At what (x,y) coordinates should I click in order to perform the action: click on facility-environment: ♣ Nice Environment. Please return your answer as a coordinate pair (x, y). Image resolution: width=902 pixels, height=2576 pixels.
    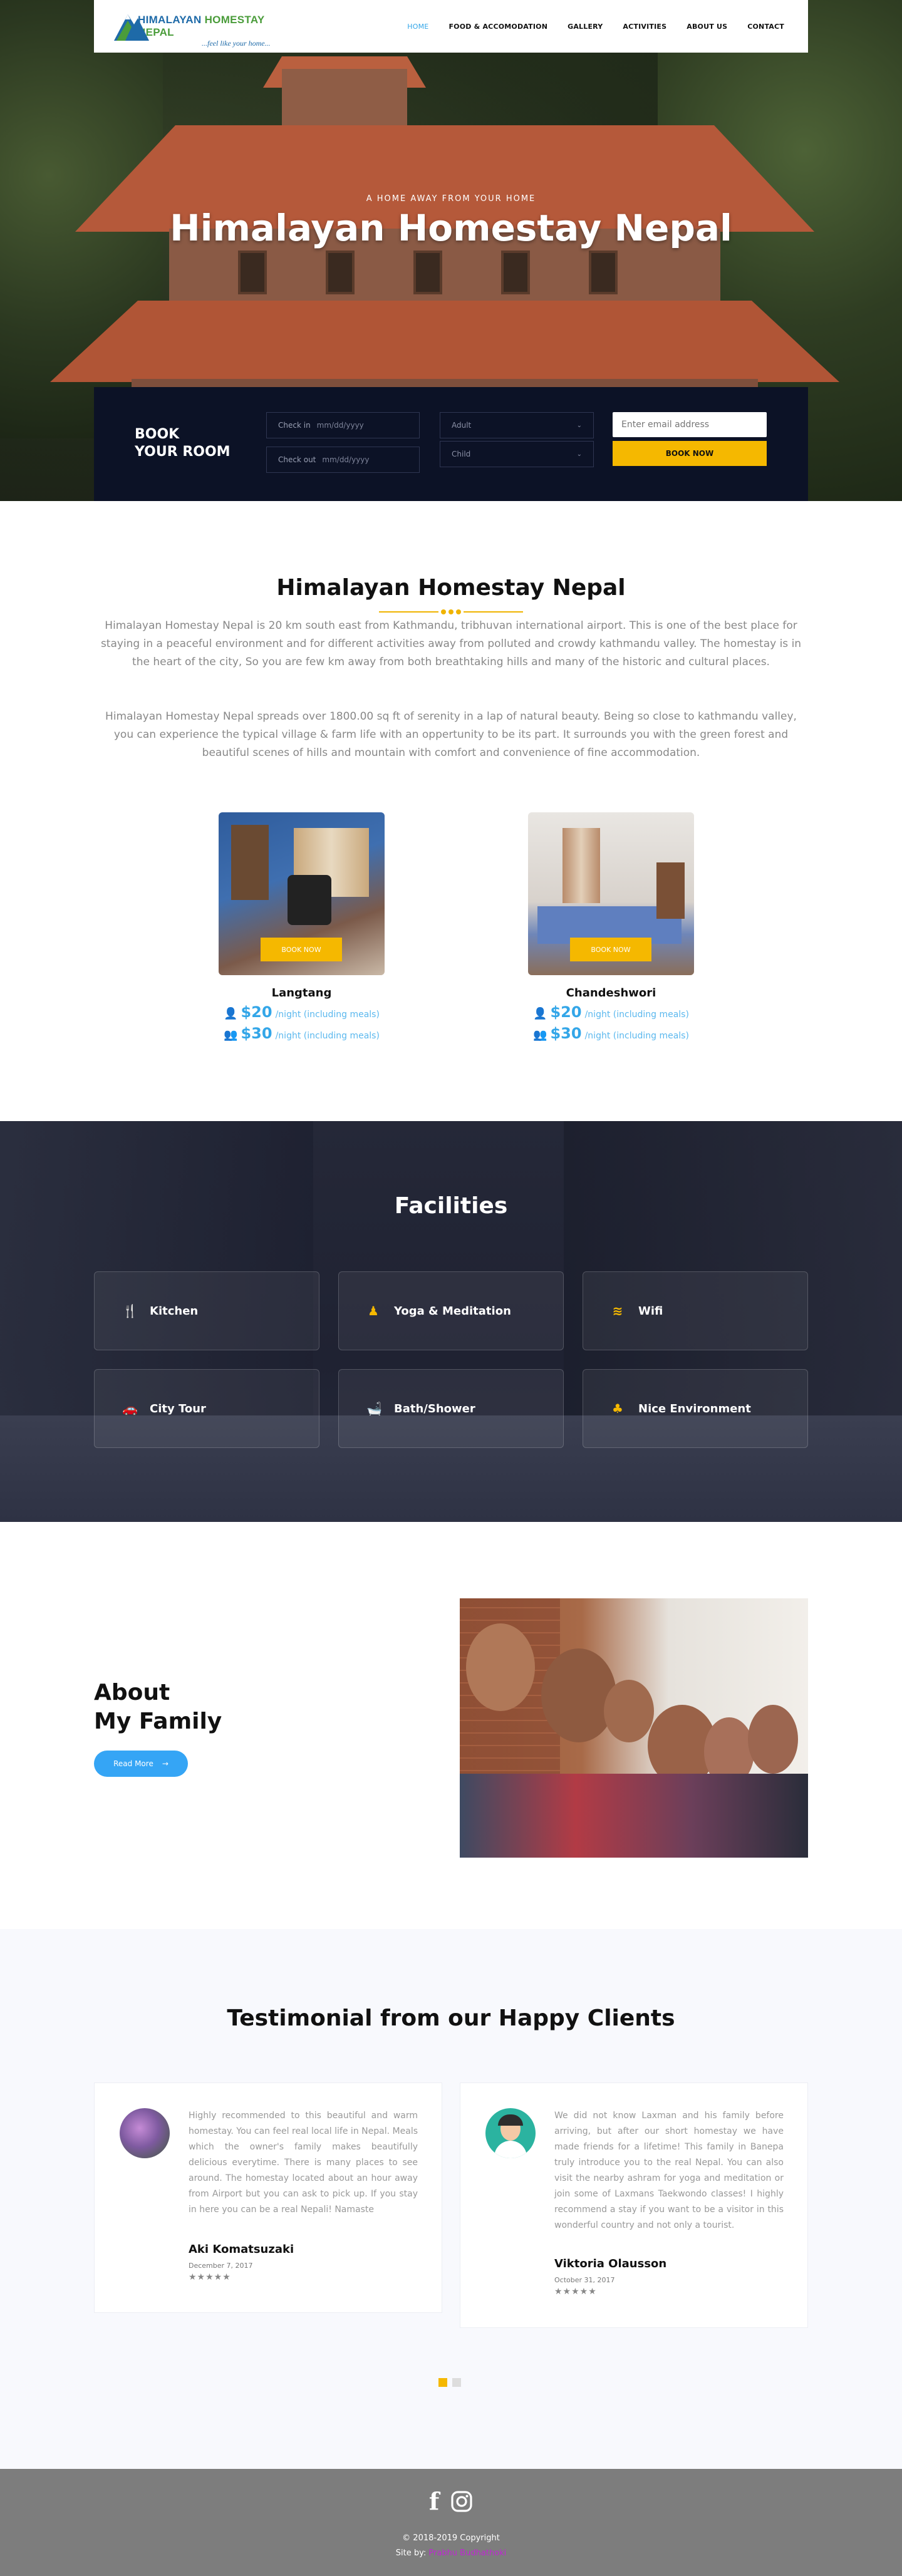
    Looking at the image, I should click on (695, 1408).